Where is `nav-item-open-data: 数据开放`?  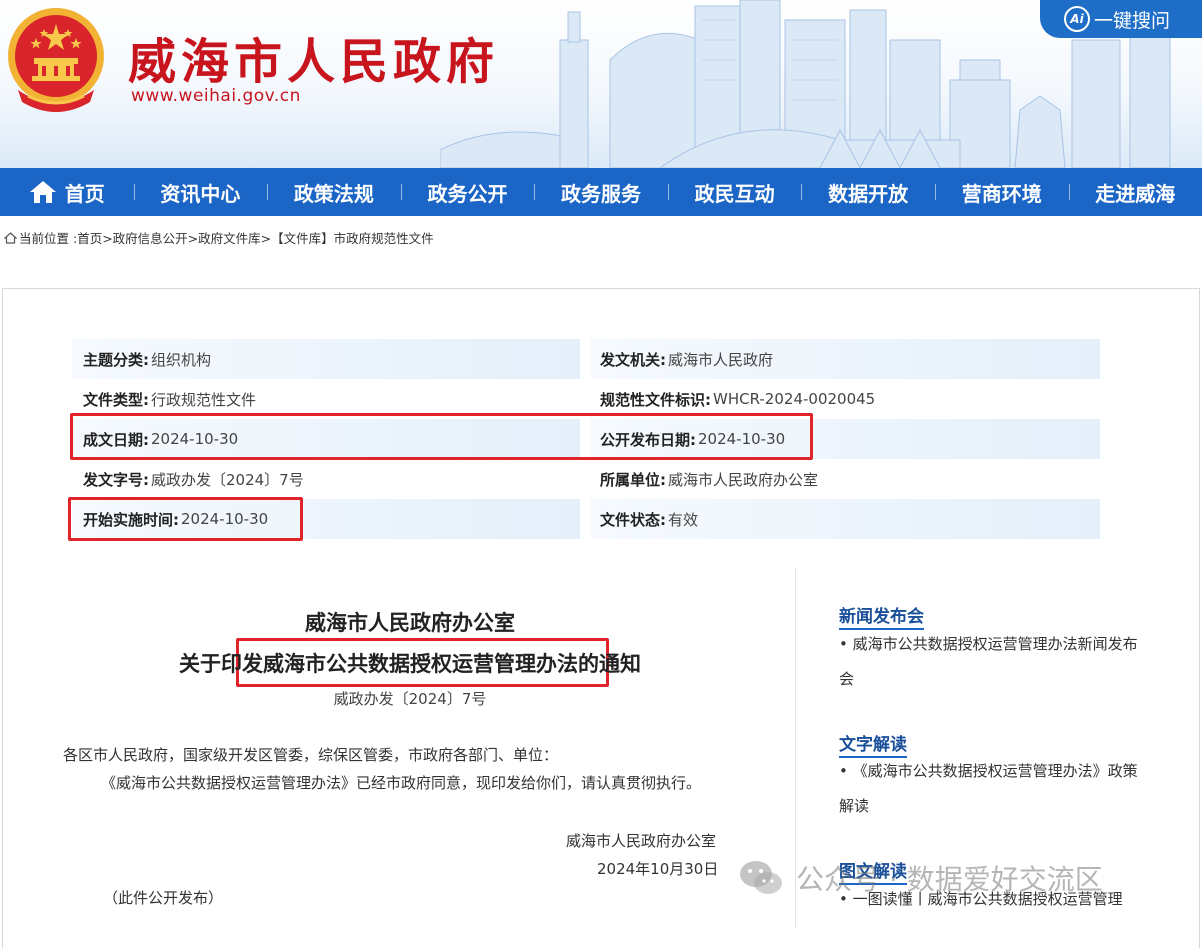
nav-item-open-data: 数据开放 is located at coordinates (868, 192).